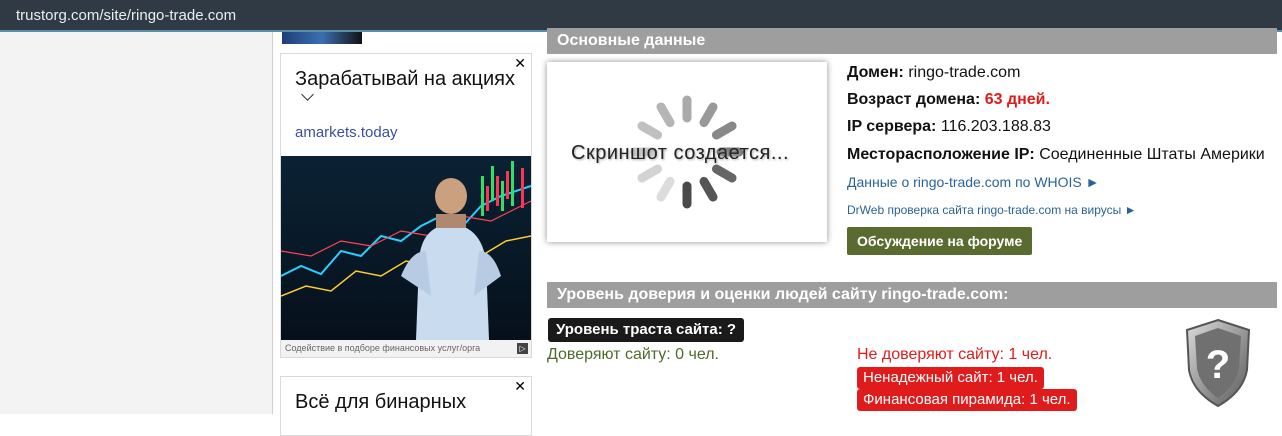 The image size is (1282, 436). I want to click on trust-level-badge: Уровень траста сайта: ?, so click(646, 330).